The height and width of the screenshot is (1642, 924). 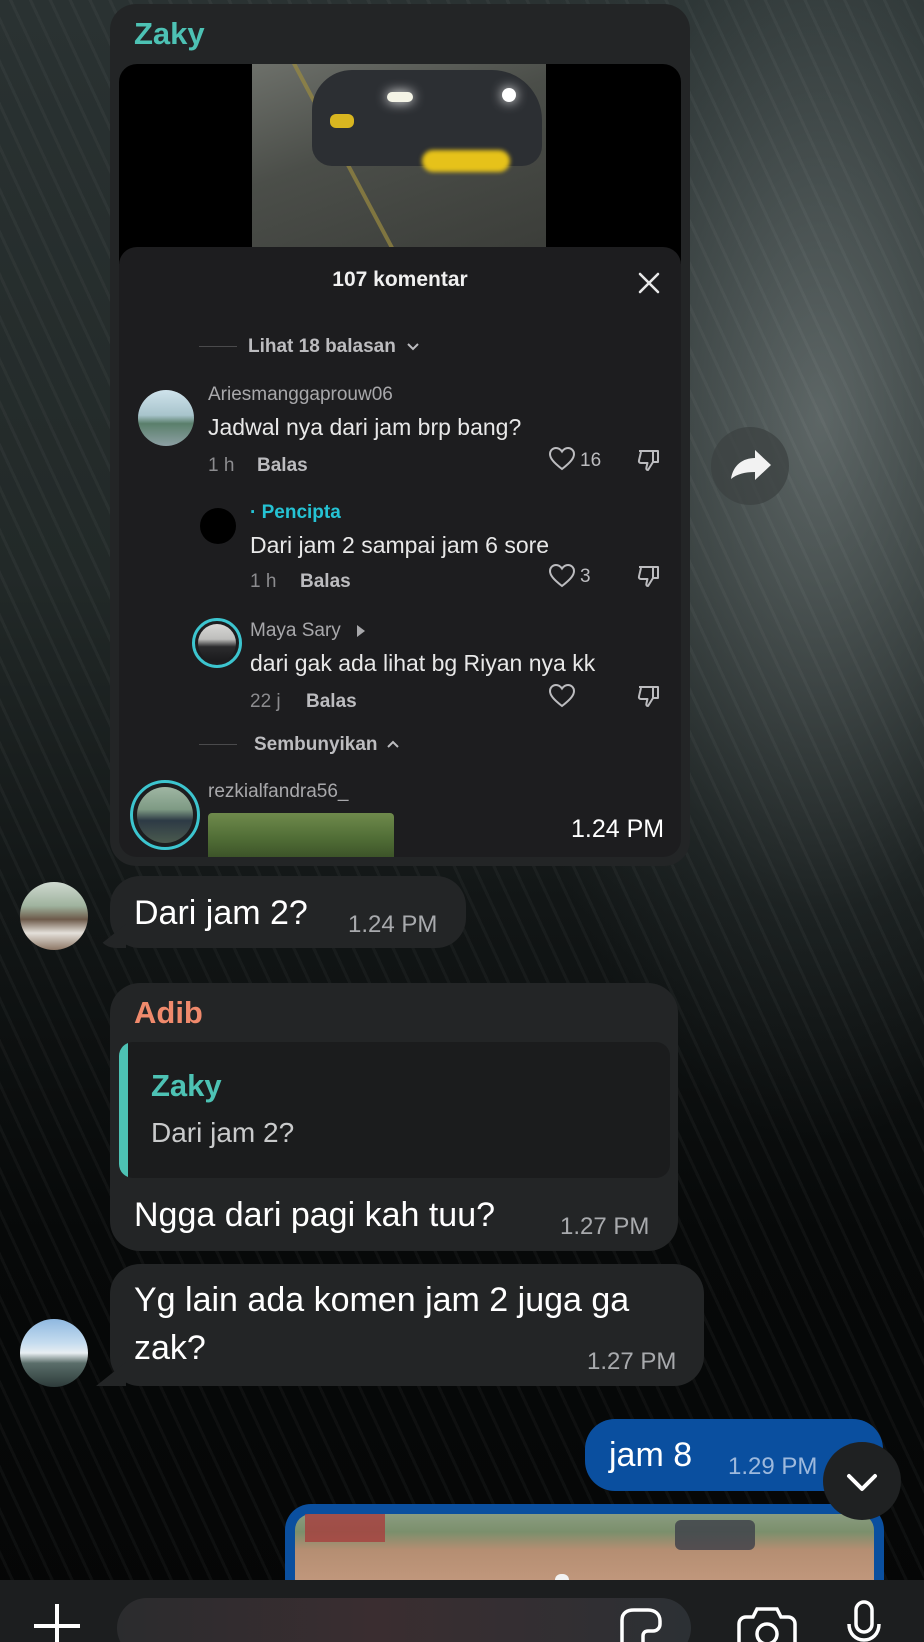 What do you see at coordinates (591, 460) in the screenshot?
I see `like-count: 16` at bounding box center [591, 460].